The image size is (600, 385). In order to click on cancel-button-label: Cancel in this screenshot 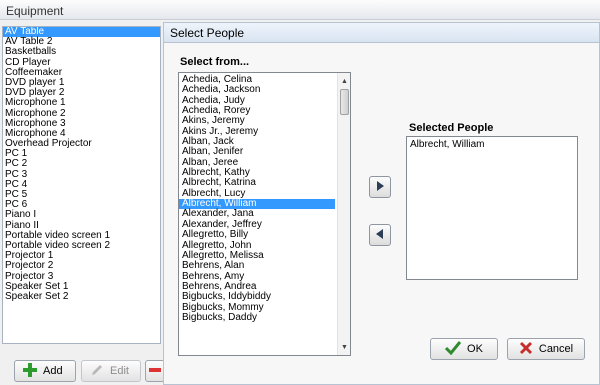, I will do `click(556, 349)`.